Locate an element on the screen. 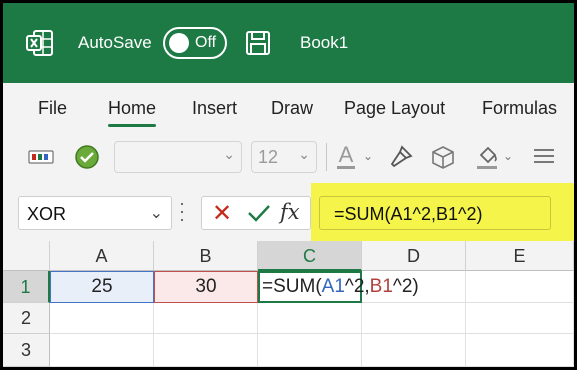 This screenshot has width=577, height=370. select-all-corner is located at coordinates (26, 256).